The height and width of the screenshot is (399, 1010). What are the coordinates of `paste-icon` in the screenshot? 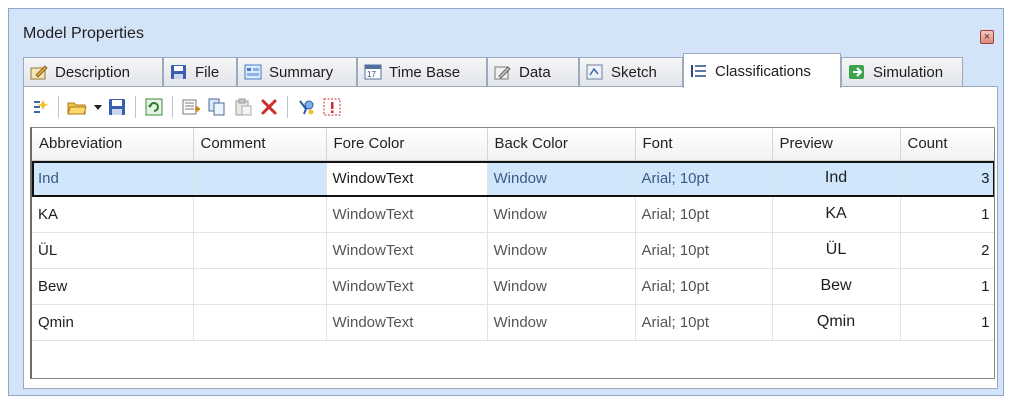 It's located at (243, 107).